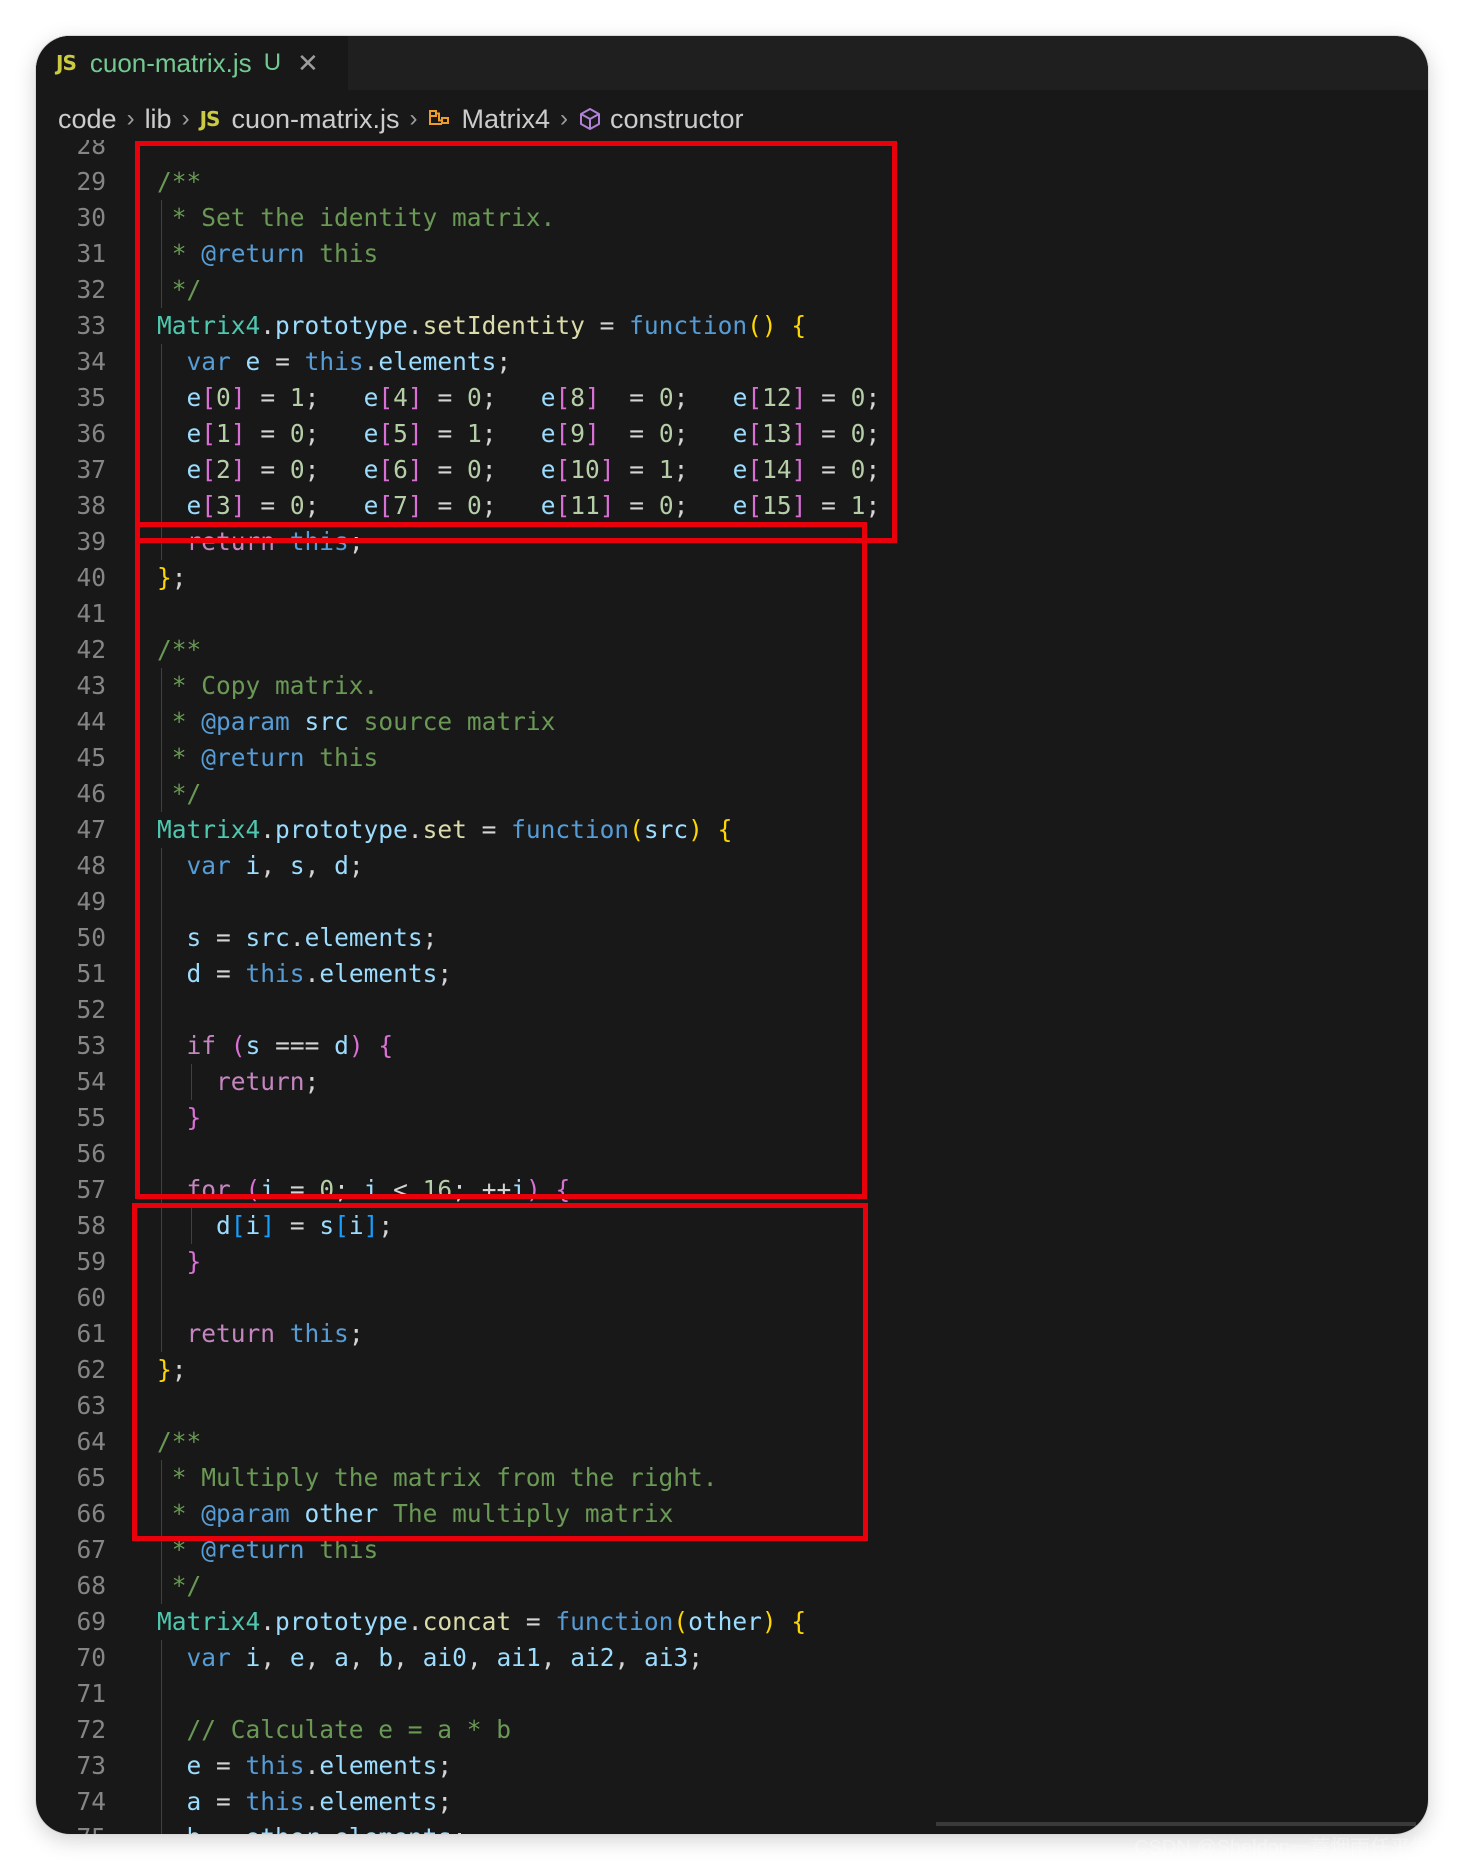 The height and width of the screenshot is (1870, 1466). Describe the element at coordinates (732, 866) in the screenshot. I see `code-line: 48 var i, s, d;` at that location.